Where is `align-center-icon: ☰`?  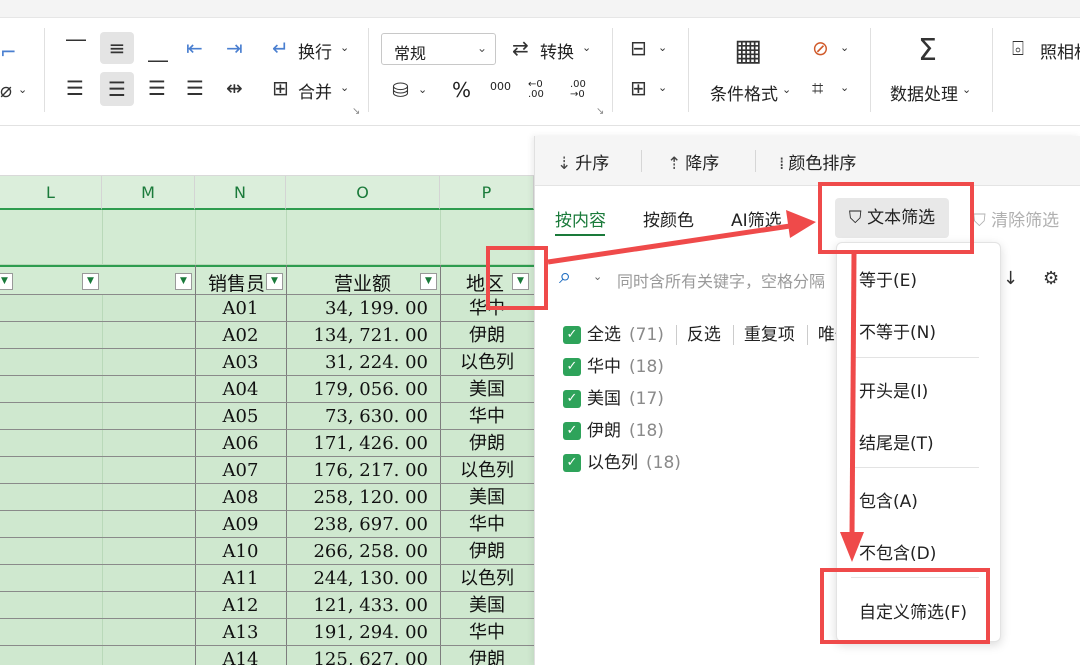 align-center-icon: ☰ is located at coordinates (117, 89).